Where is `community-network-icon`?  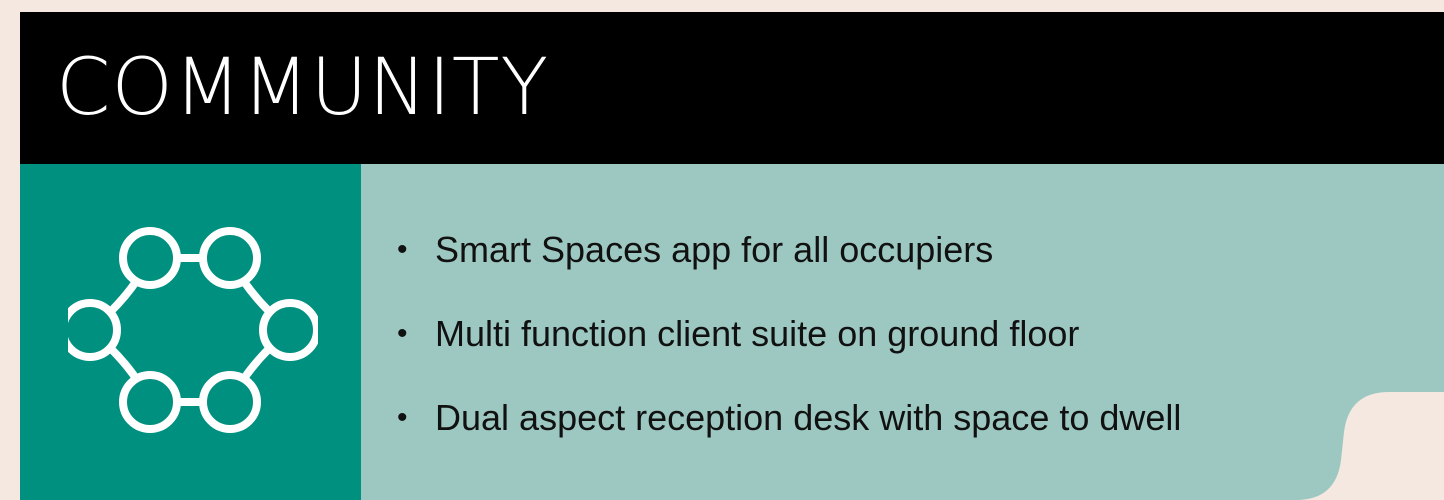 community-network-icon is located at coordinates (193, 330).